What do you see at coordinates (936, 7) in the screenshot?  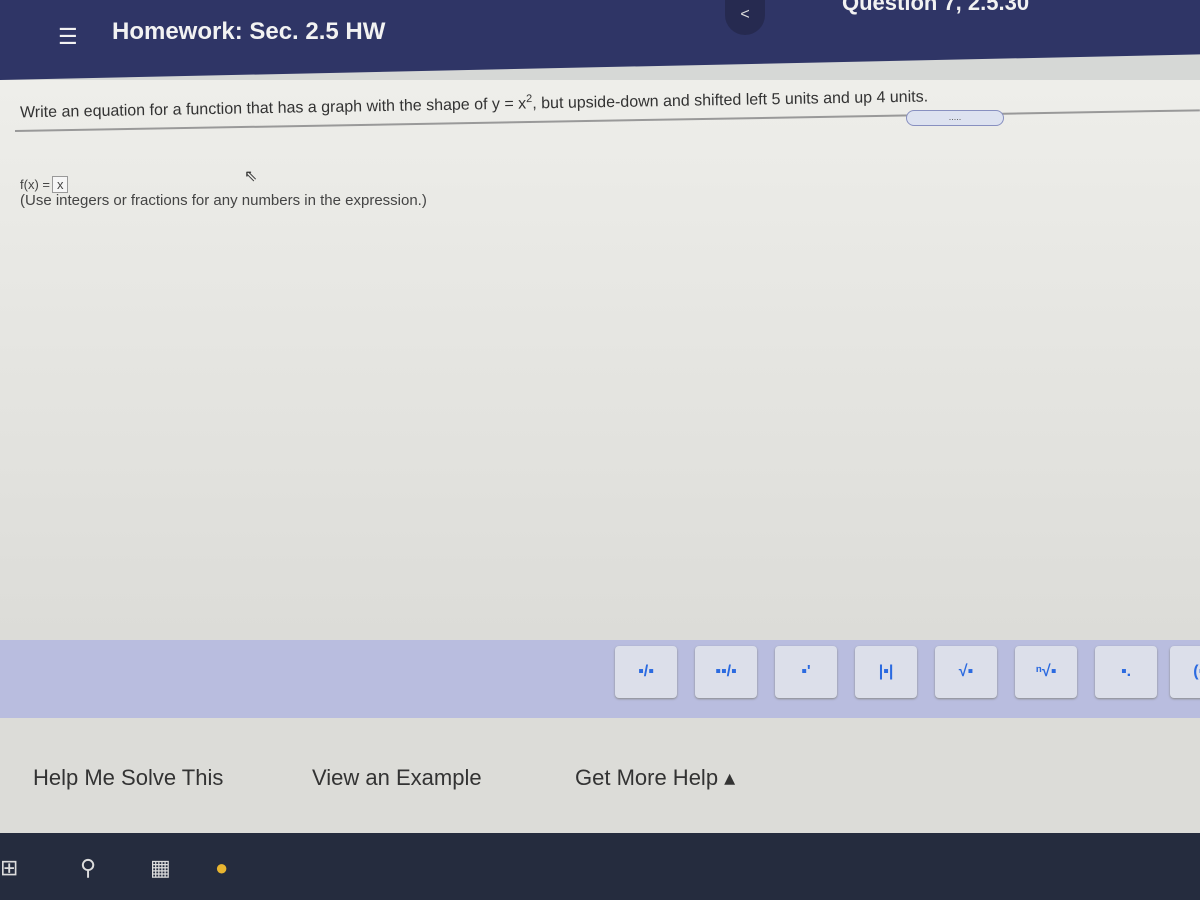 I see `question-number: Question 7, 2.5.30` at bounding box center [936, 7].